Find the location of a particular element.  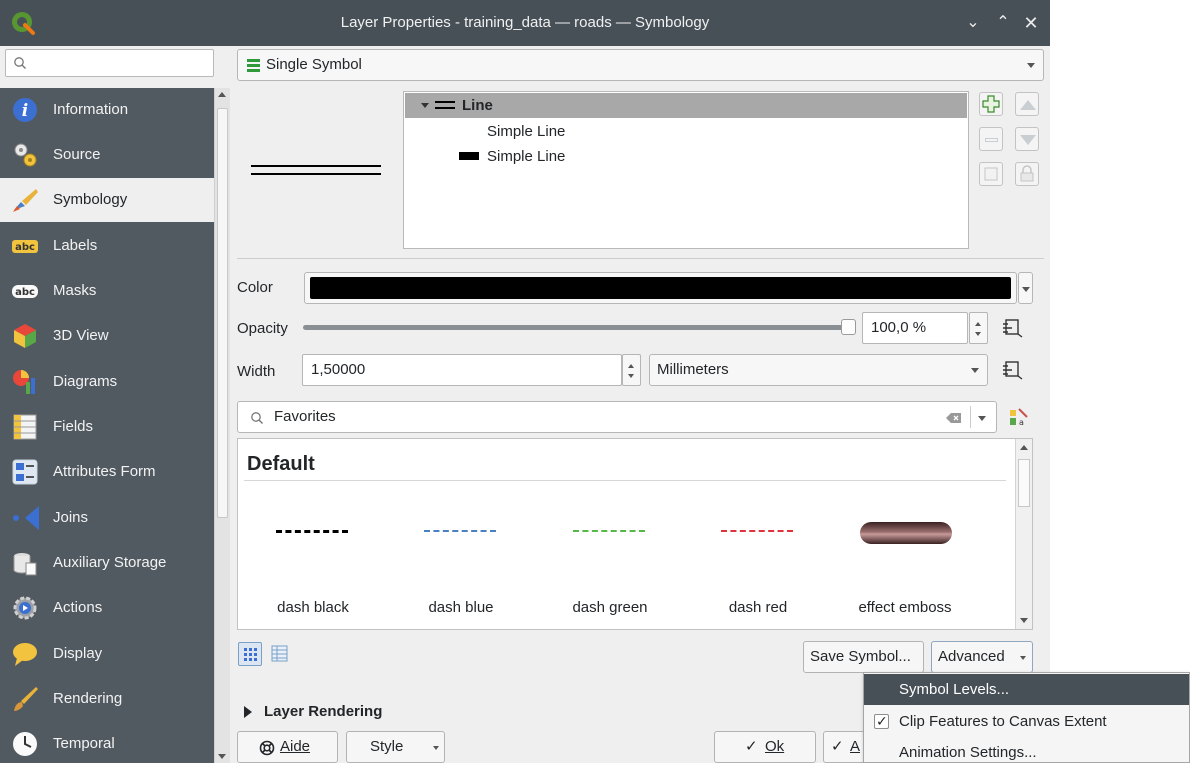

help-button: Aide is located at coordinates (287, 747).